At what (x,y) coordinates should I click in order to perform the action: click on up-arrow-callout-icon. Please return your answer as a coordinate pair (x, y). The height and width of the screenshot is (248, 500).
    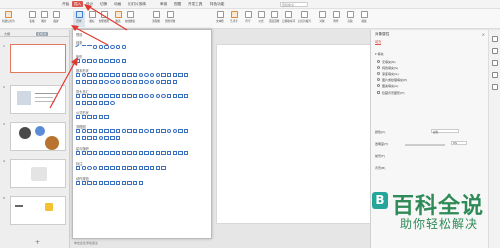
    Looking at the image, I should click on (89, 103).